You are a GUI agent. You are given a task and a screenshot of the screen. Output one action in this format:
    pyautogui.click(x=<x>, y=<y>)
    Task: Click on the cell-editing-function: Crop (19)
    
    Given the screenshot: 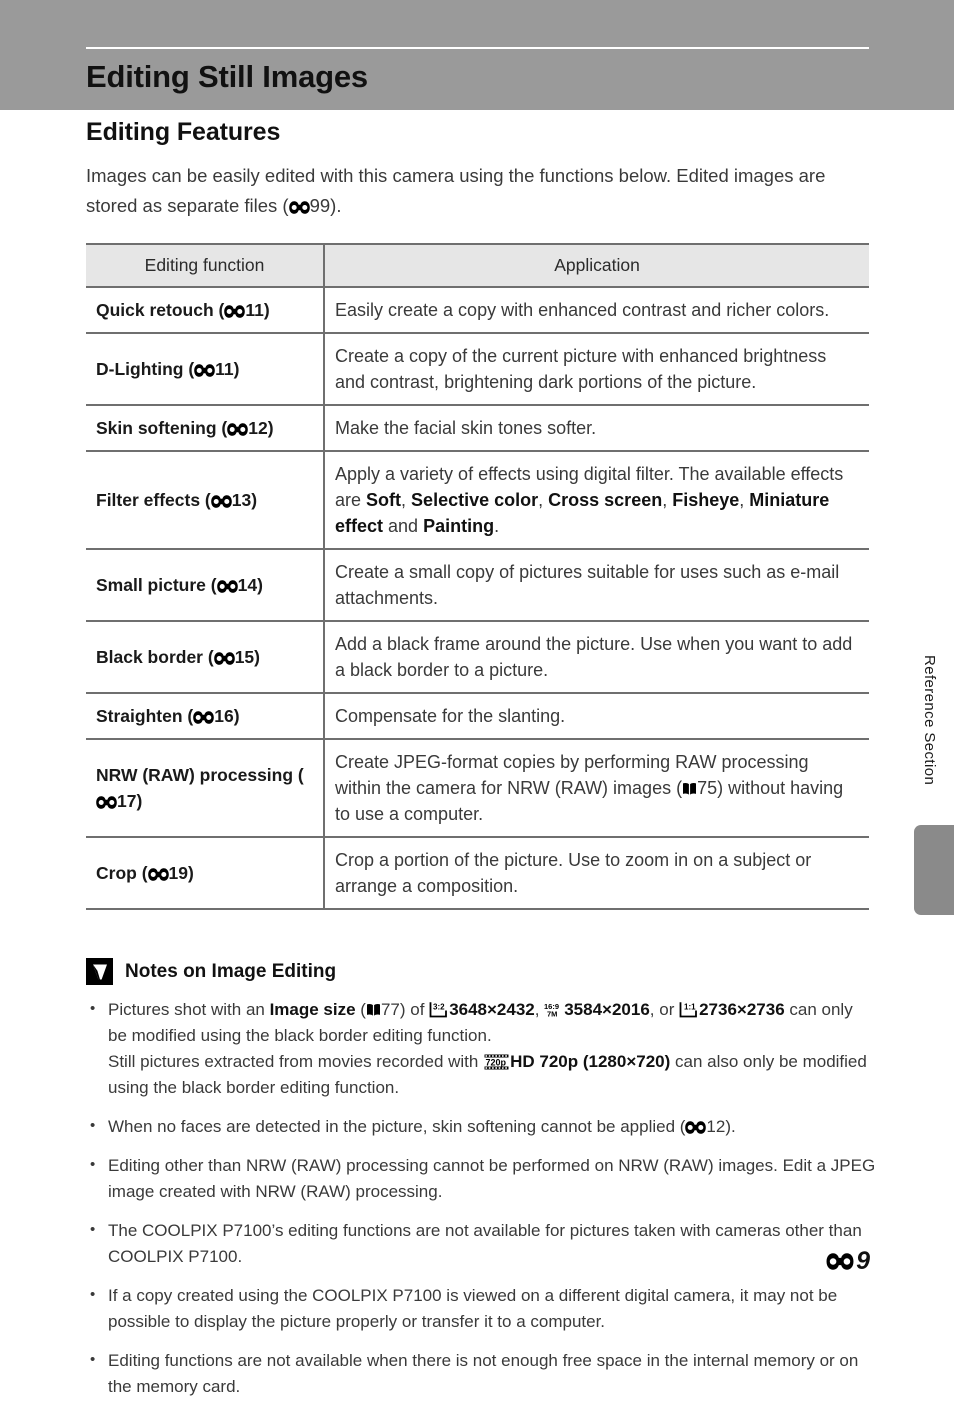 What is the action you would take?
    pyautogui.click(x=205, y=873)
    